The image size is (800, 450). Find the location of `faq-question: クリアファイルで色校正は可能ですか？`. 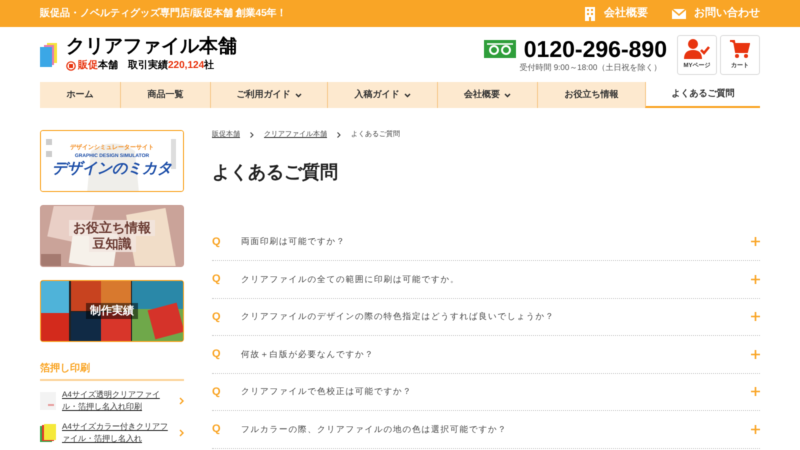

faq-question: クリアファイルで色校正は可能ですか？ is located at coordinates (327, 391).